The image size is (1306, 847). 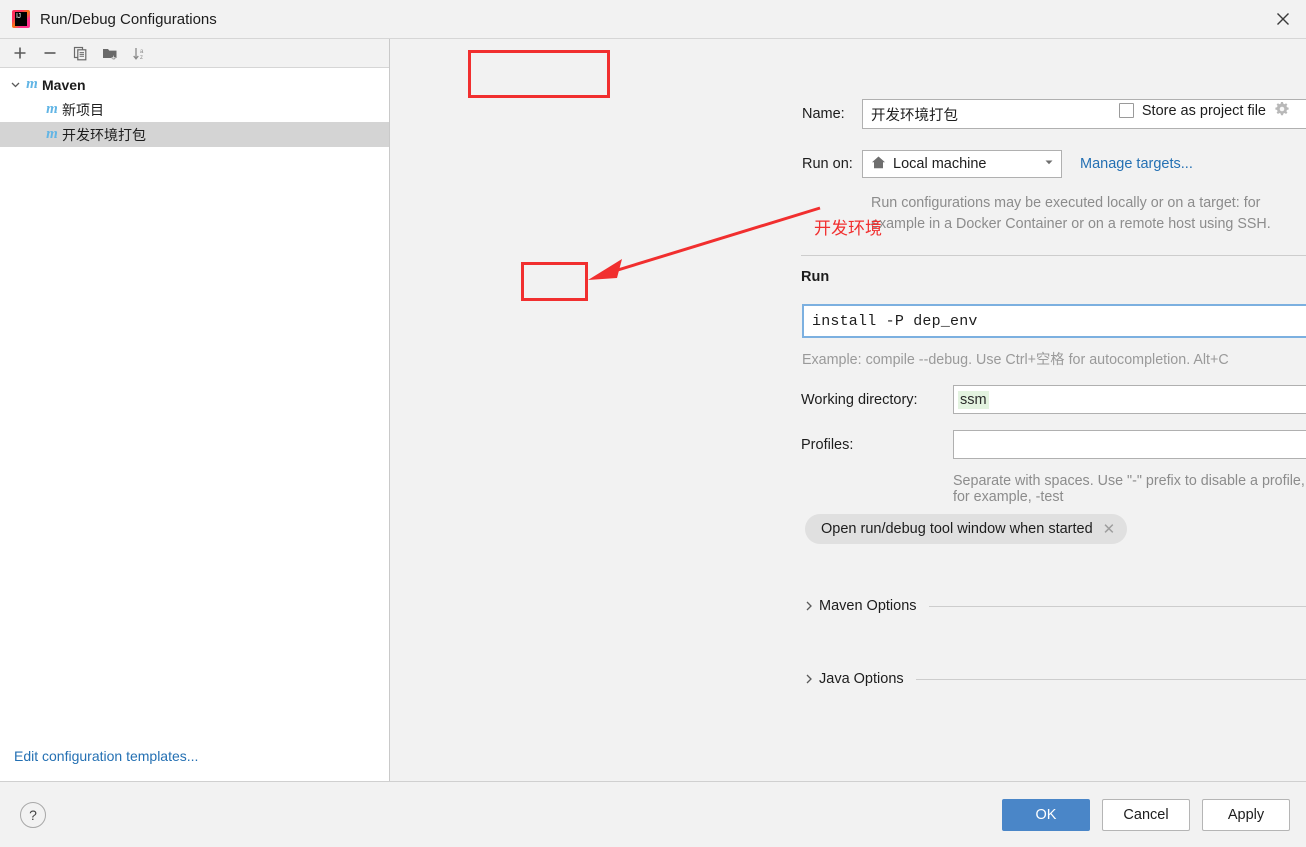 I want to click on tree-node-label: Maven, so click(x=64, y=84).